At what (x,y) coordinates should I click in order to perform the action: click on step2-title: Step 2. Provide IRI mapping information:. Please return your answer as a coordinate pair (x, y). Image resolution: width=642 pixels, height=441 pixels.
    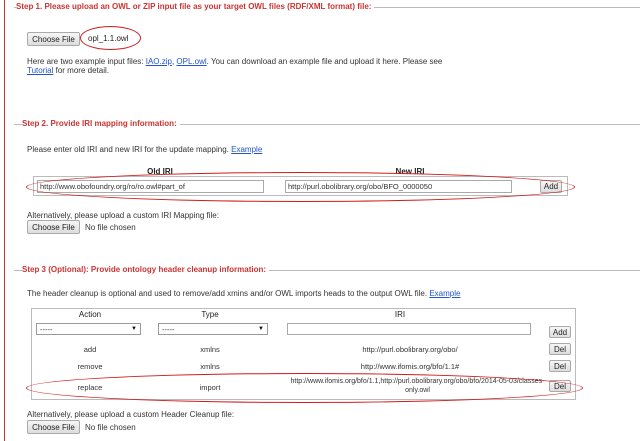
    Looking at the image, I should click on (101, 123).